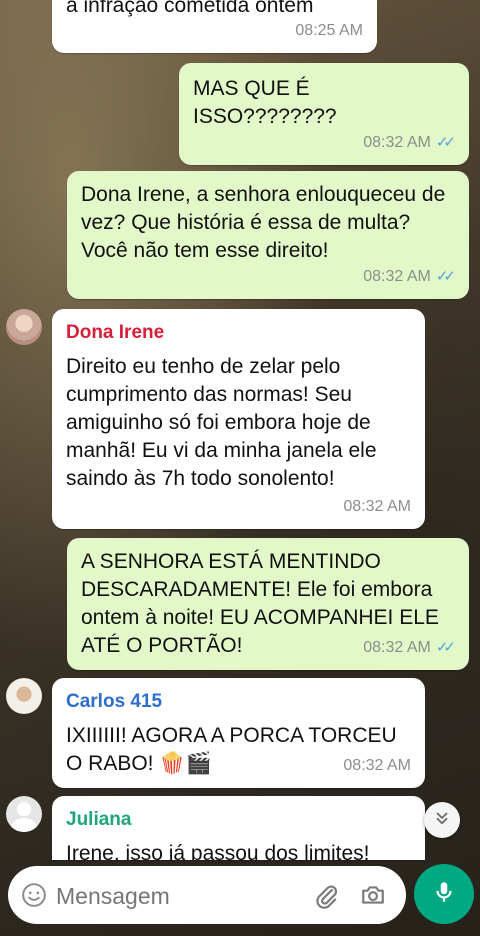 Image resolution: width=480 pixels, height=936 pixels. I want to click on message-input, so click(176, 896).